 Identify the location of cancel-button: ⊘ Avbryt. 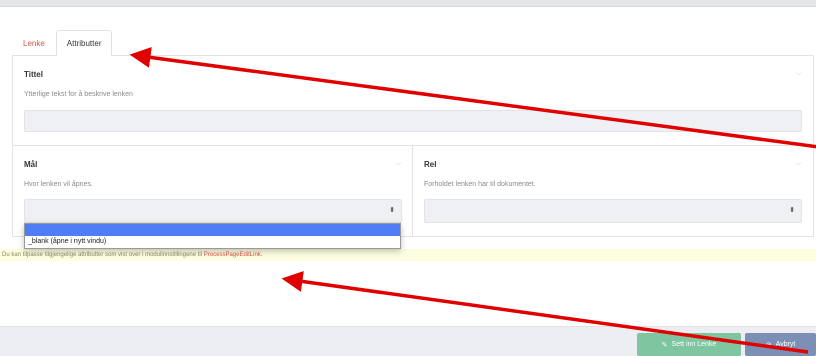
(780, 344).